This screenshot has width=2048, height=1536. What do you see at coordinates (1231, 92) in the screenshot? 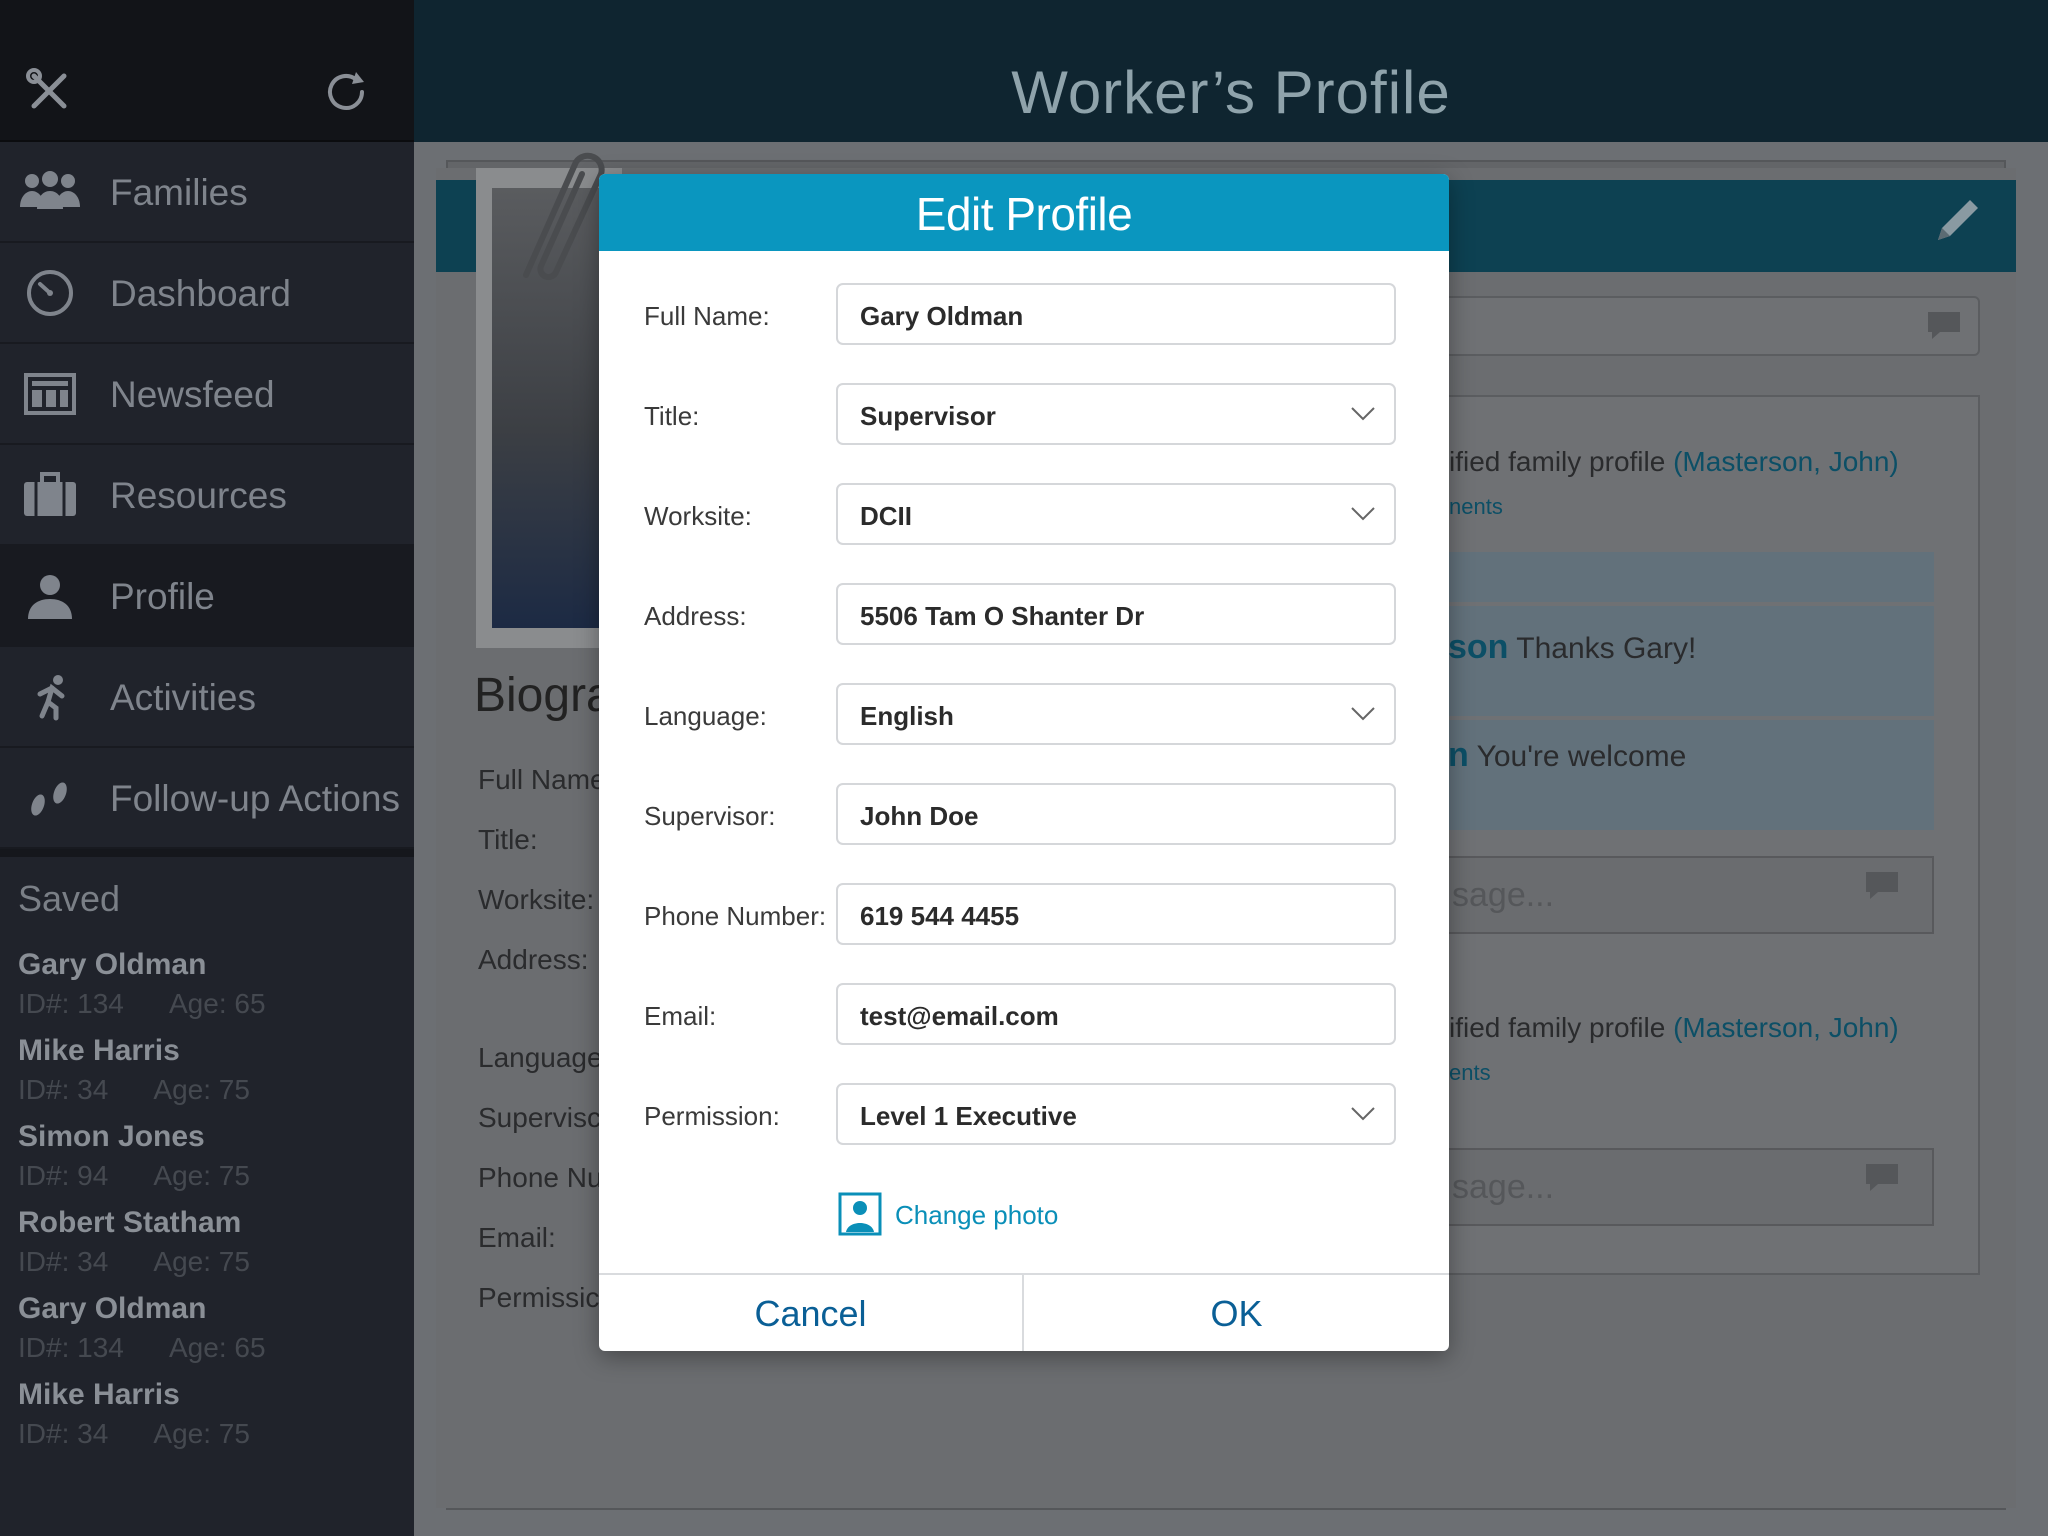
I see `page-title: Worker’s Profile` at bounding box center [1231, 92].